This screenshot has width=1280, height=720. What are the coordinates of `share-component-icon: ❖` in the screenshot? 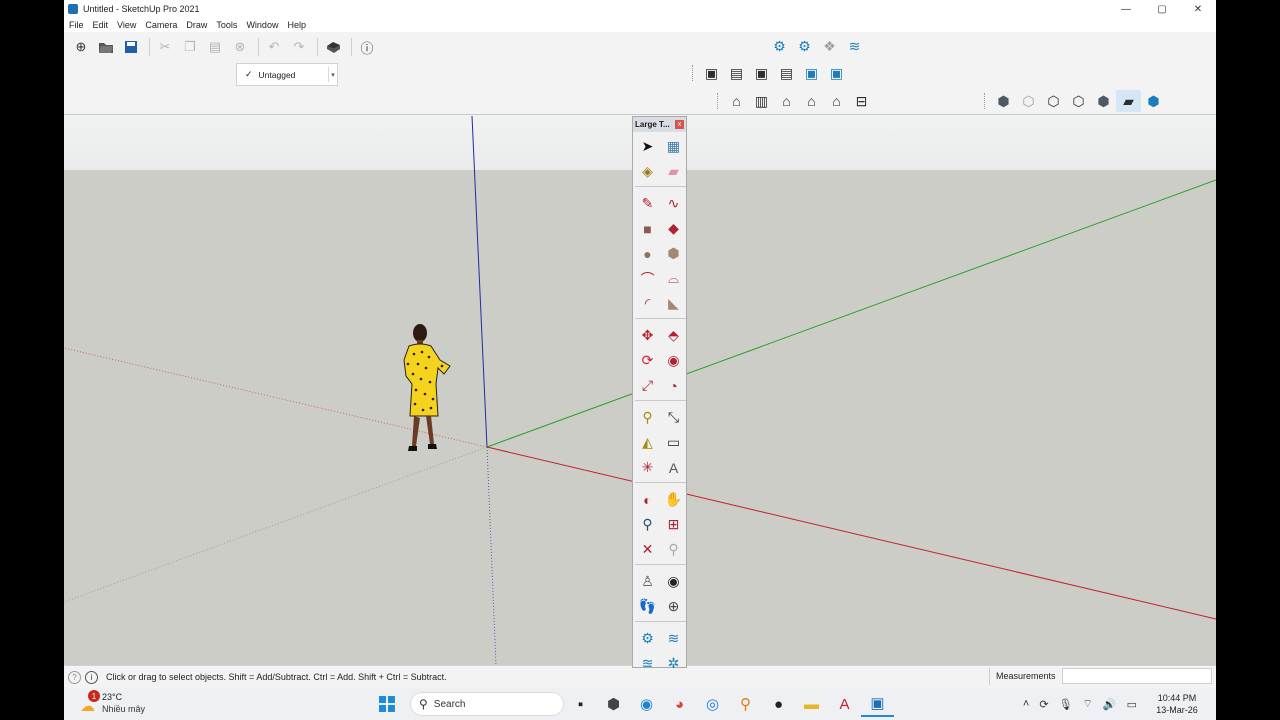 It's located at (829, 46).